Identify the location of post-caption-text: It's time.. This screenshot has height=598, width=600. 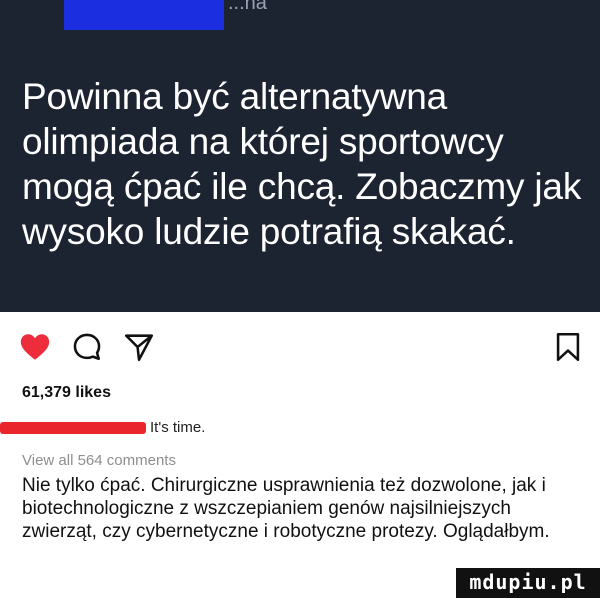
(178, 427).